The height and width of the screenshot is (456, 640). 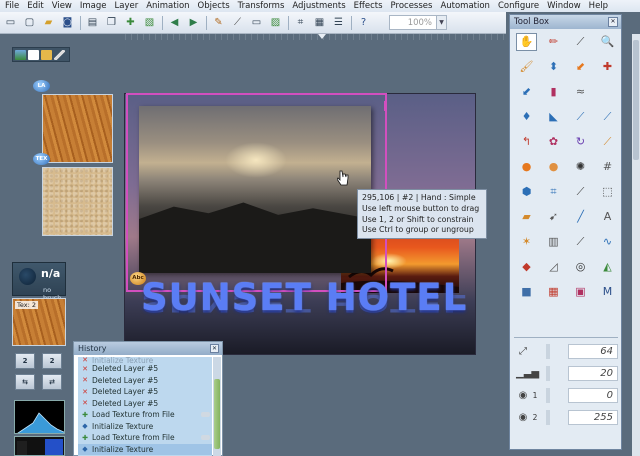 I want to click on network-icon: #, so click(x=607, y=167).